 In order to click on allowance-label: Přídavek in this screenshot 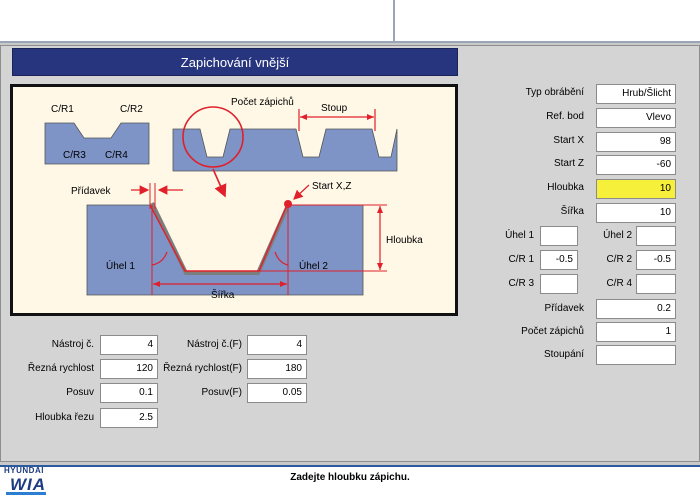, I will do `click(91, 191)`.